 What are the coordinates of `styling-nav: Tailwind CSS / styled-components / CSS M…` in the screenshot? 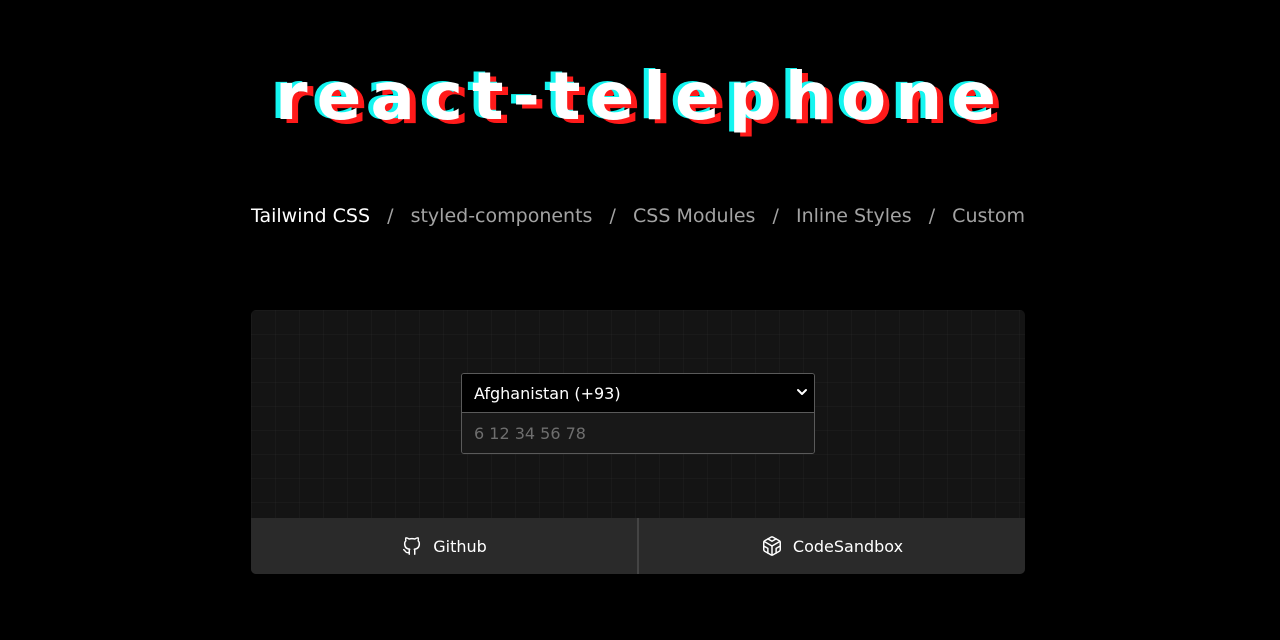 It's located at (638, 216).